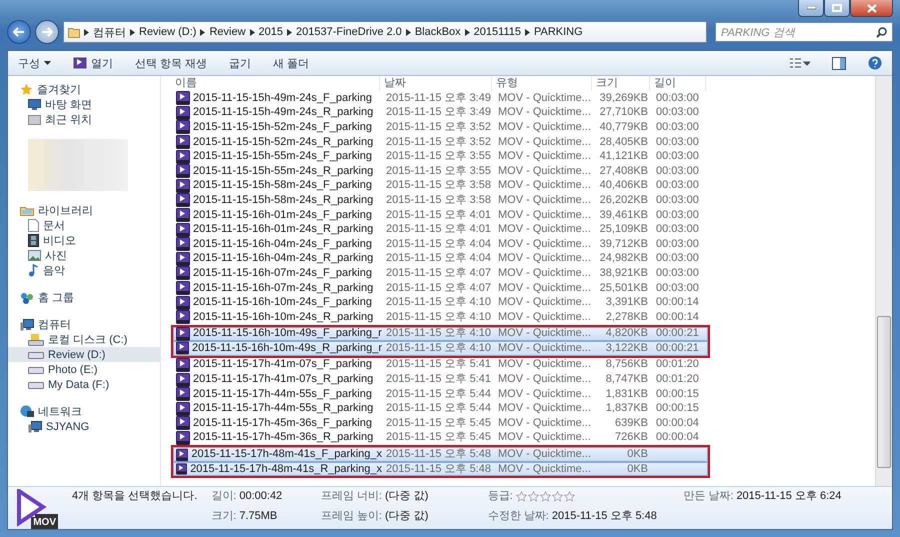  Describe the element at coordinates (282, 273) in the screenshot. I see `file-name: 2015-11-15-16h-07m-24s_F_parking` at that location.